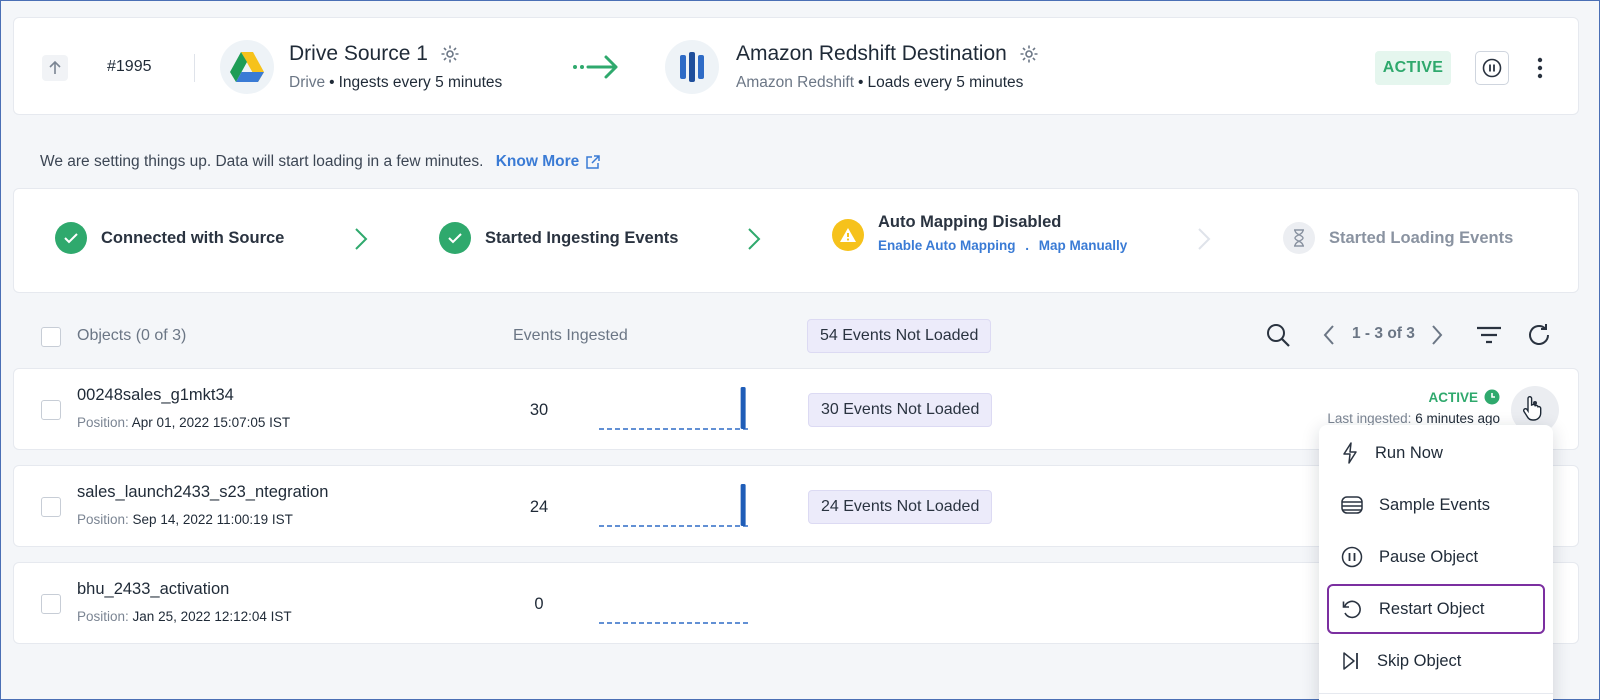  What do you see at coordinates (595, 67) in the screenshot?
I see `arrow-right-icon` at bounding box center [595, 67].